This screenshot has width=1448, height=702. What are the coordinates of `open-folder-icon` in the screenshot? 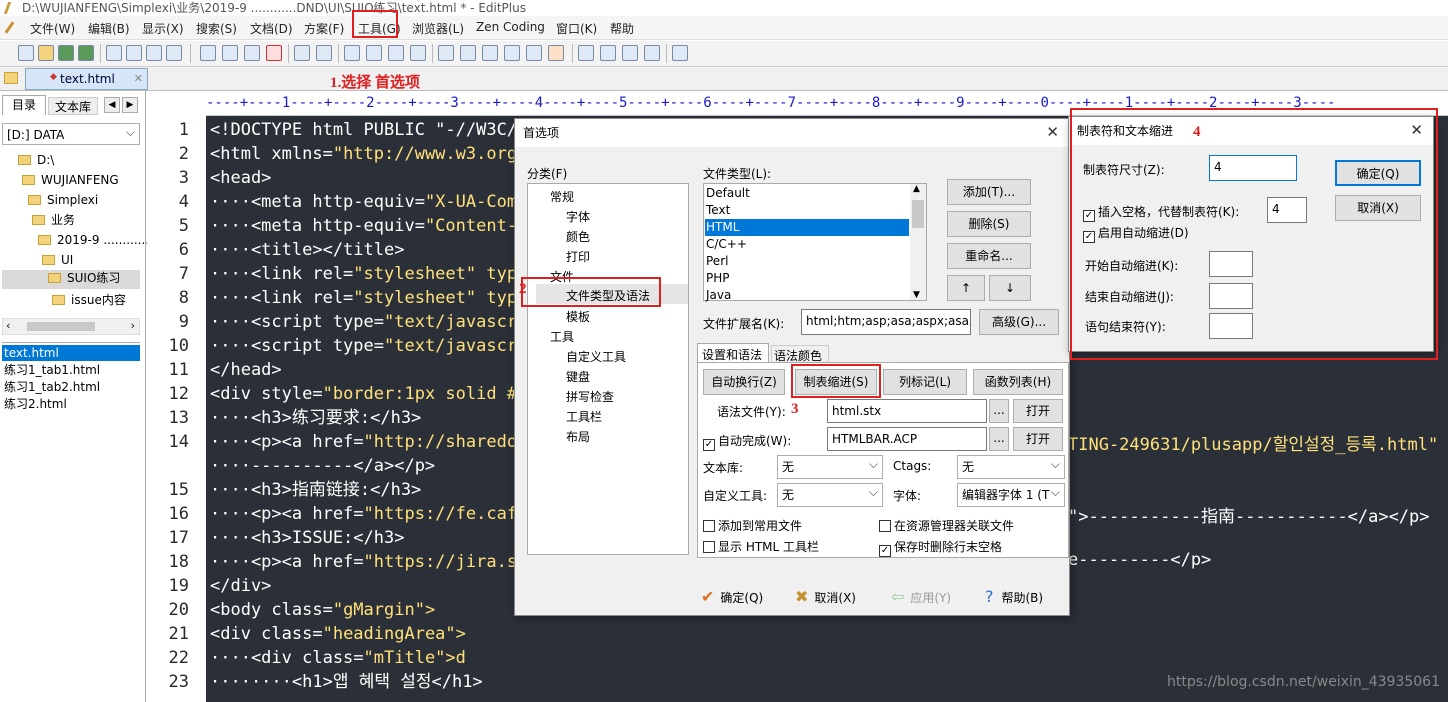 It's located at (46, 53).